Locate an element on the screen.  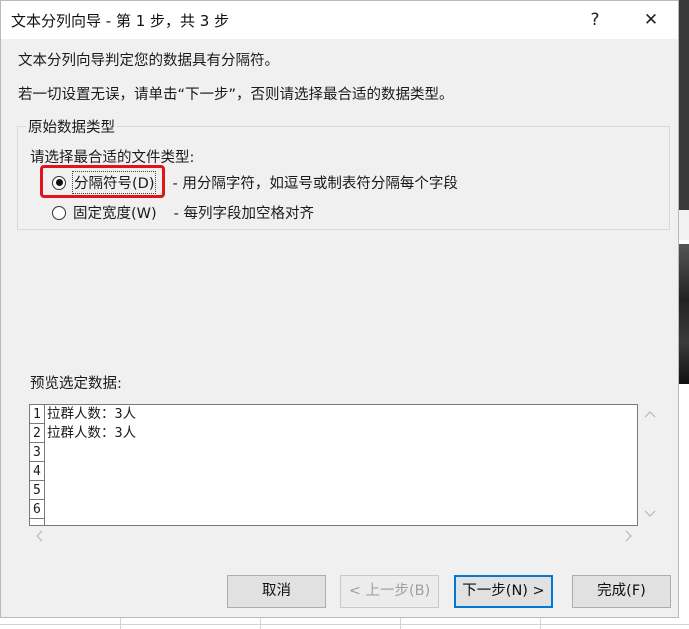
chevron-left-icon is located at coordinates (39, 536).